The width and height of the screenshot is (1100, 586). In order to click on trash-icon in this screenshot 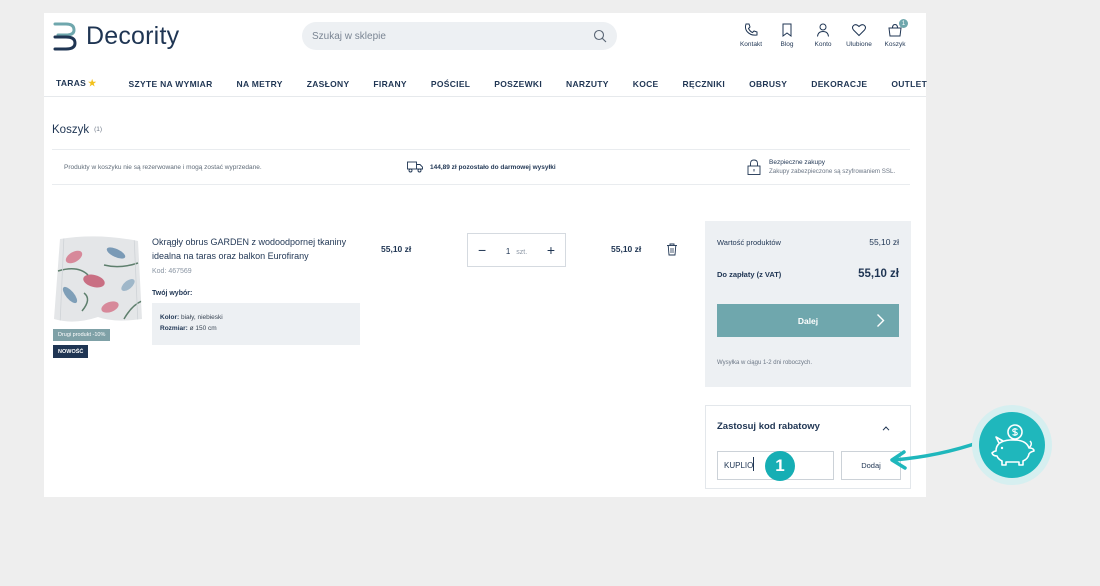, I will do `click(672, 249)`.